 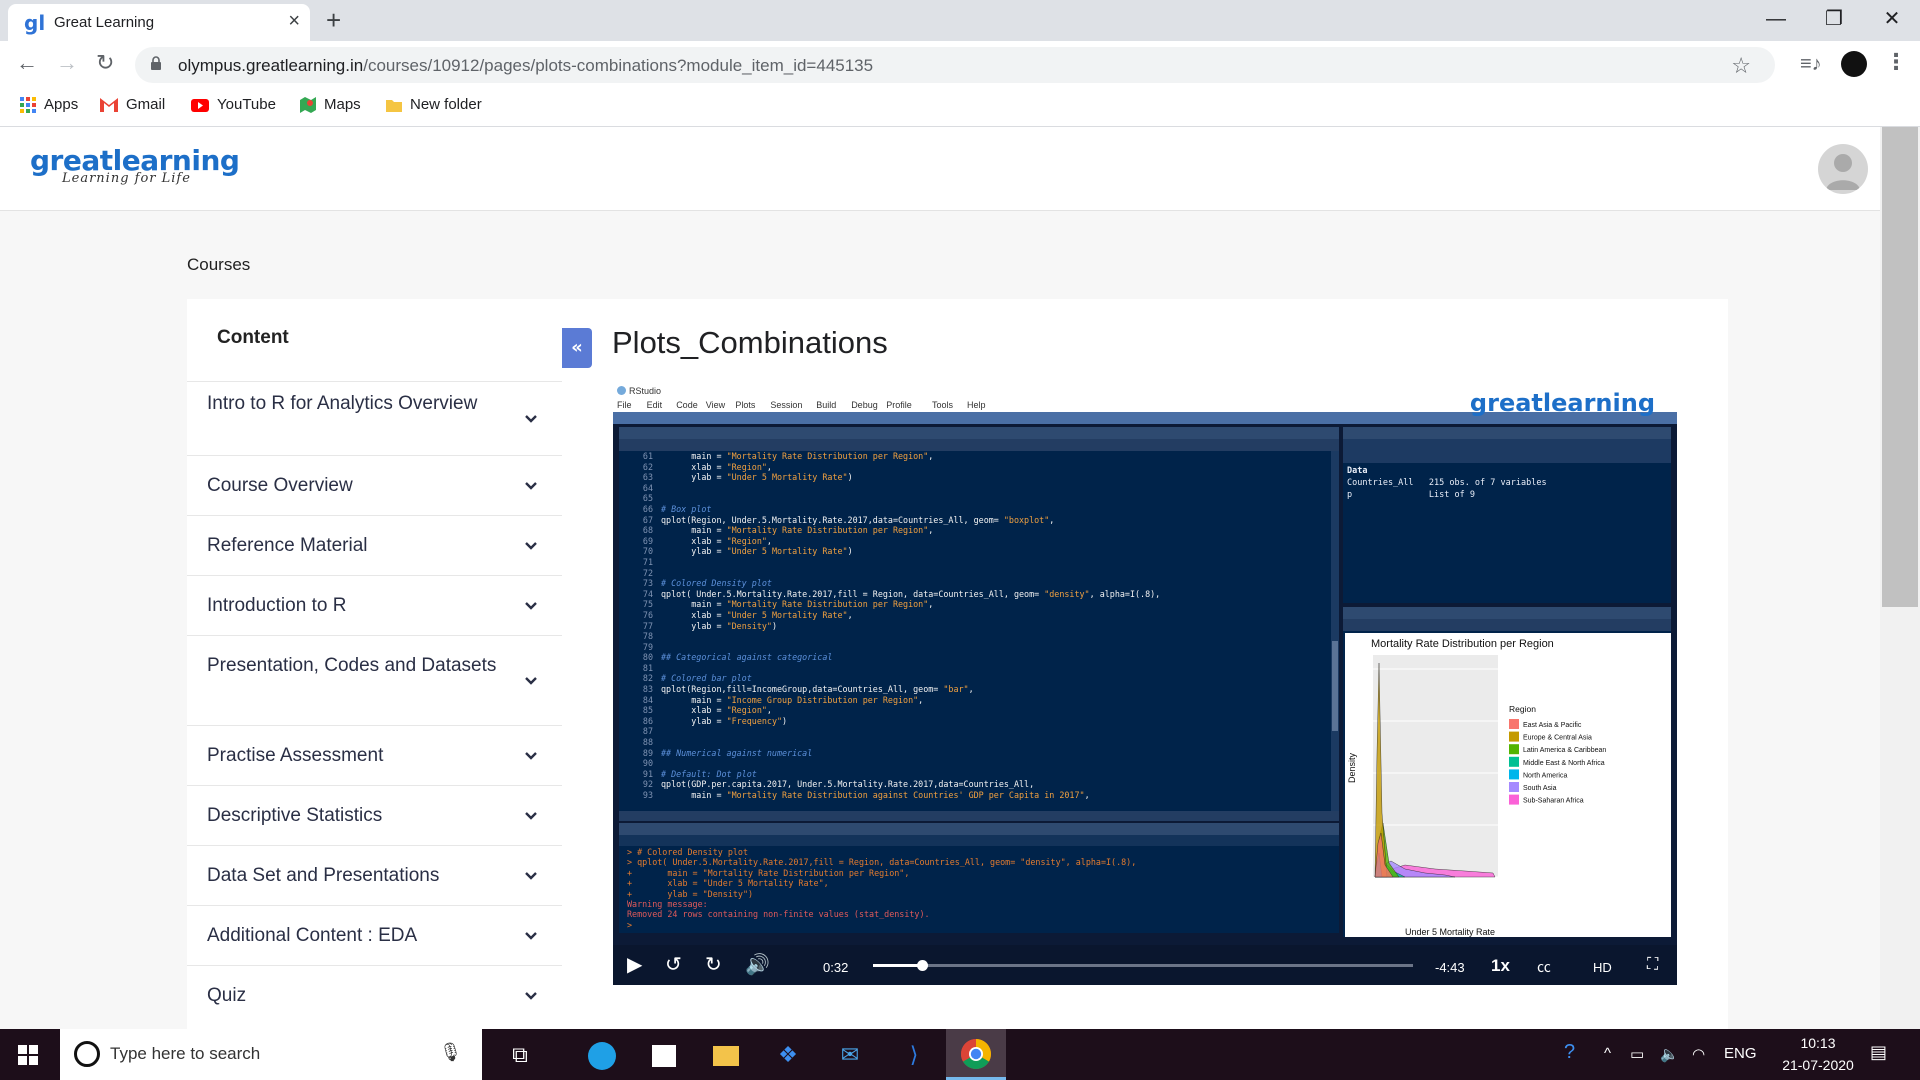 I want to click on sidebar-item: Quiz, so click(x=374, y=995).